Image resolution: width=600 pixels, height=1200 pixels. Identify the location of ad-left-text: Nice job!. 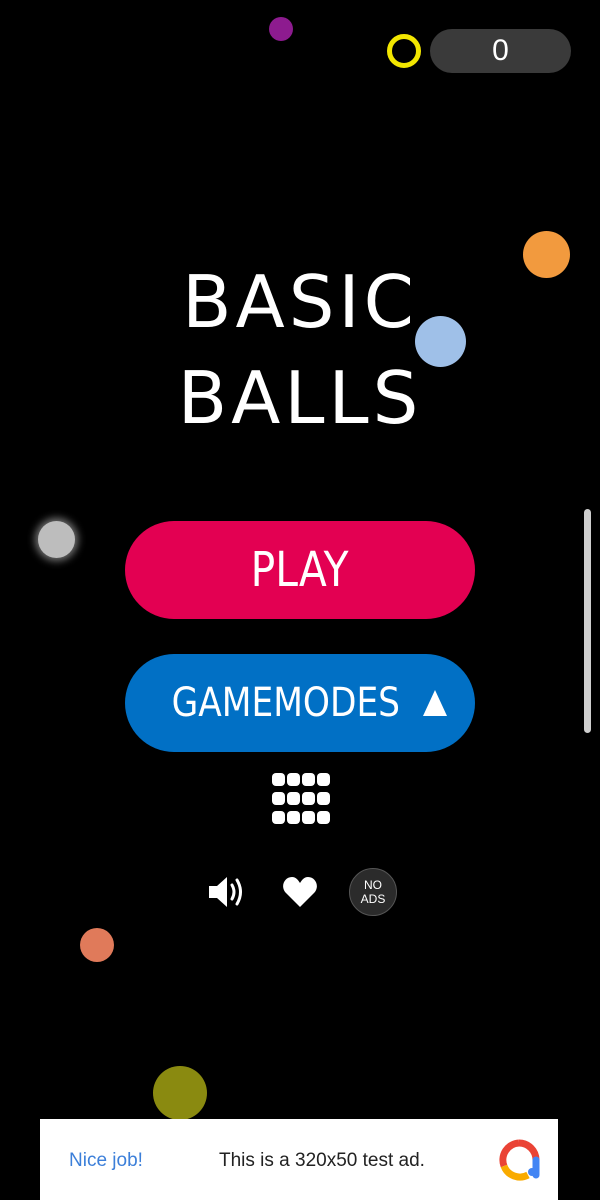
(106, 1160).